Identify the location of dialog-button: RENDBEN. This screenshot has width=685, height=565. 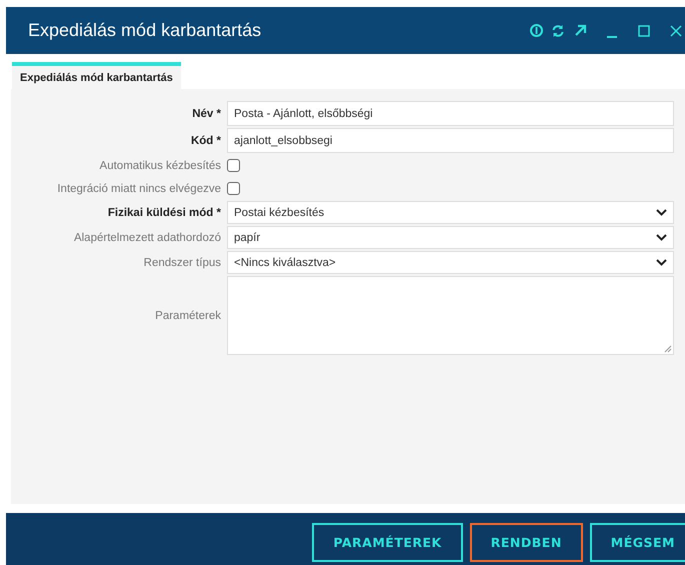
(526, 542).